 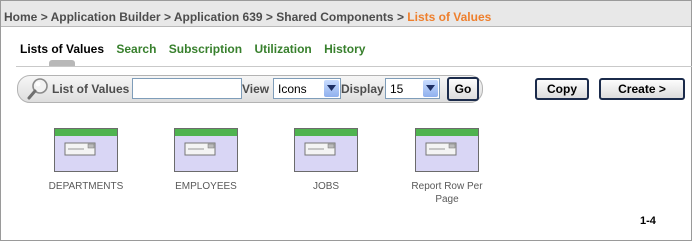 I want to click on list-of-values-label: List of Values, so click(x=91, y=89).